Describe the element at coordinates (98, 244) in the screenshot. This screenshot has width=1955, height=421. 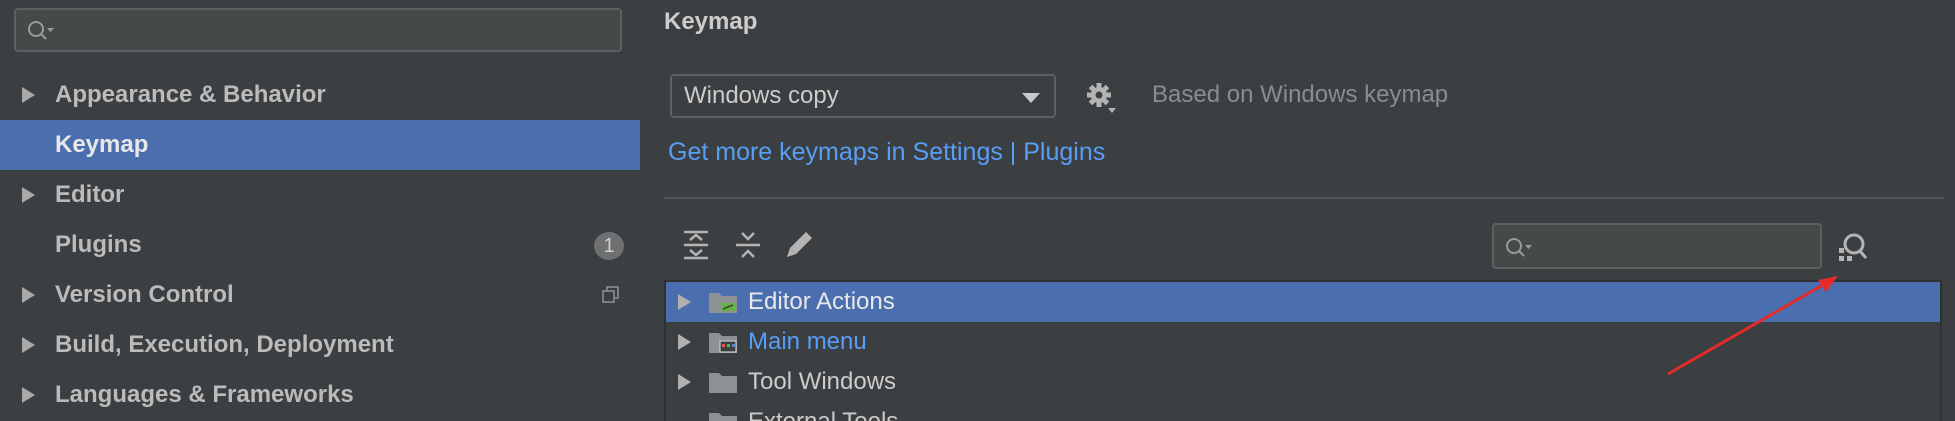
I see `sidebar-item-label: Plugins` at that location.